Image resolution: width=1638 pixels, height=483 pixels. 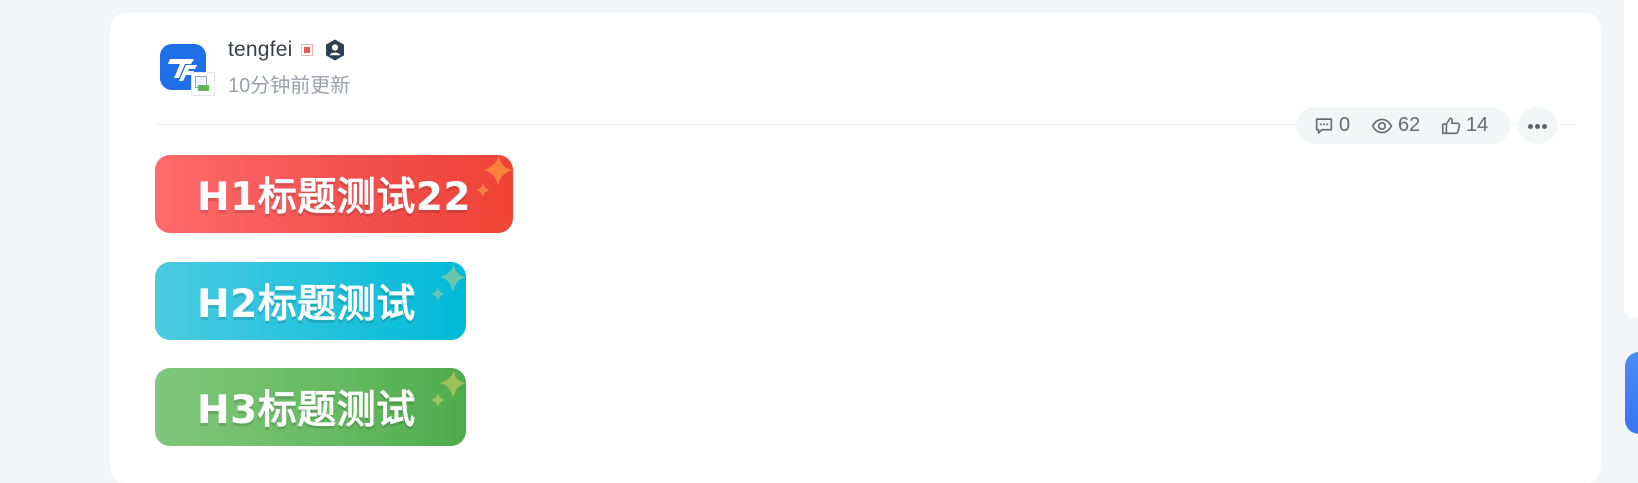 I want to click on comment-stat: 0, so click(x=1331, y=125).